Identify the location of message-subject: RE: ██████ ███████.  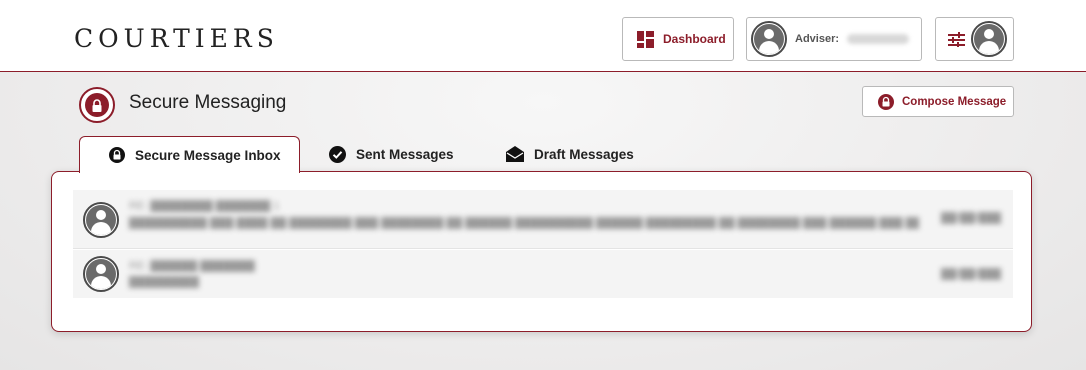
(192, 266).